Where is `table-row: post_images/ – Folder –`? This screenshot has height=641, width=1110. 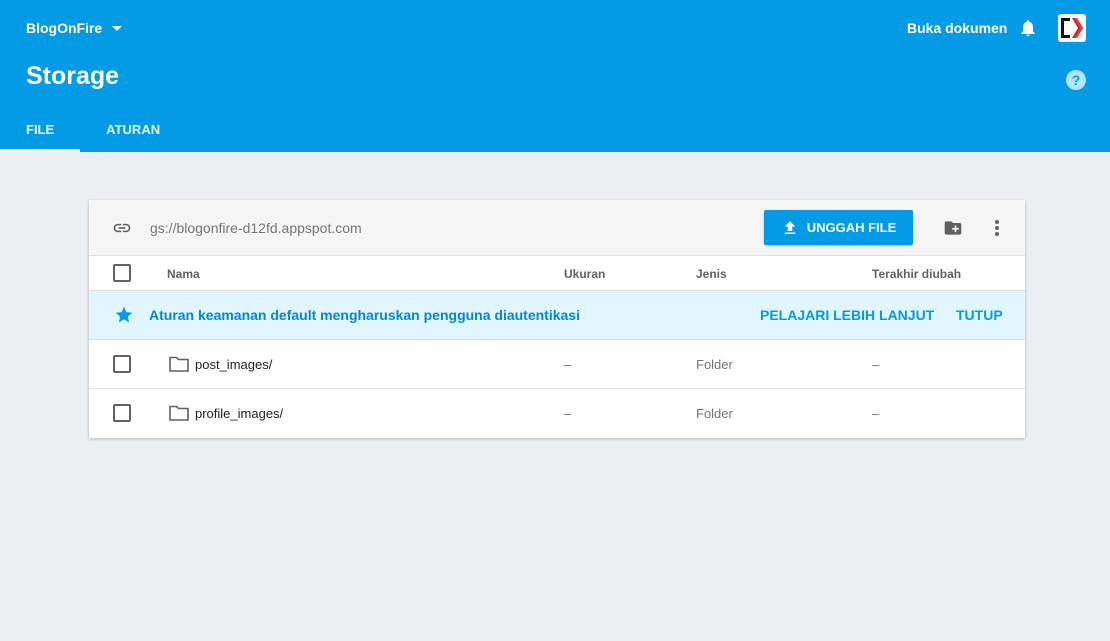
table-row: post_images/ – Folder – is located at coordinates (557, 364).